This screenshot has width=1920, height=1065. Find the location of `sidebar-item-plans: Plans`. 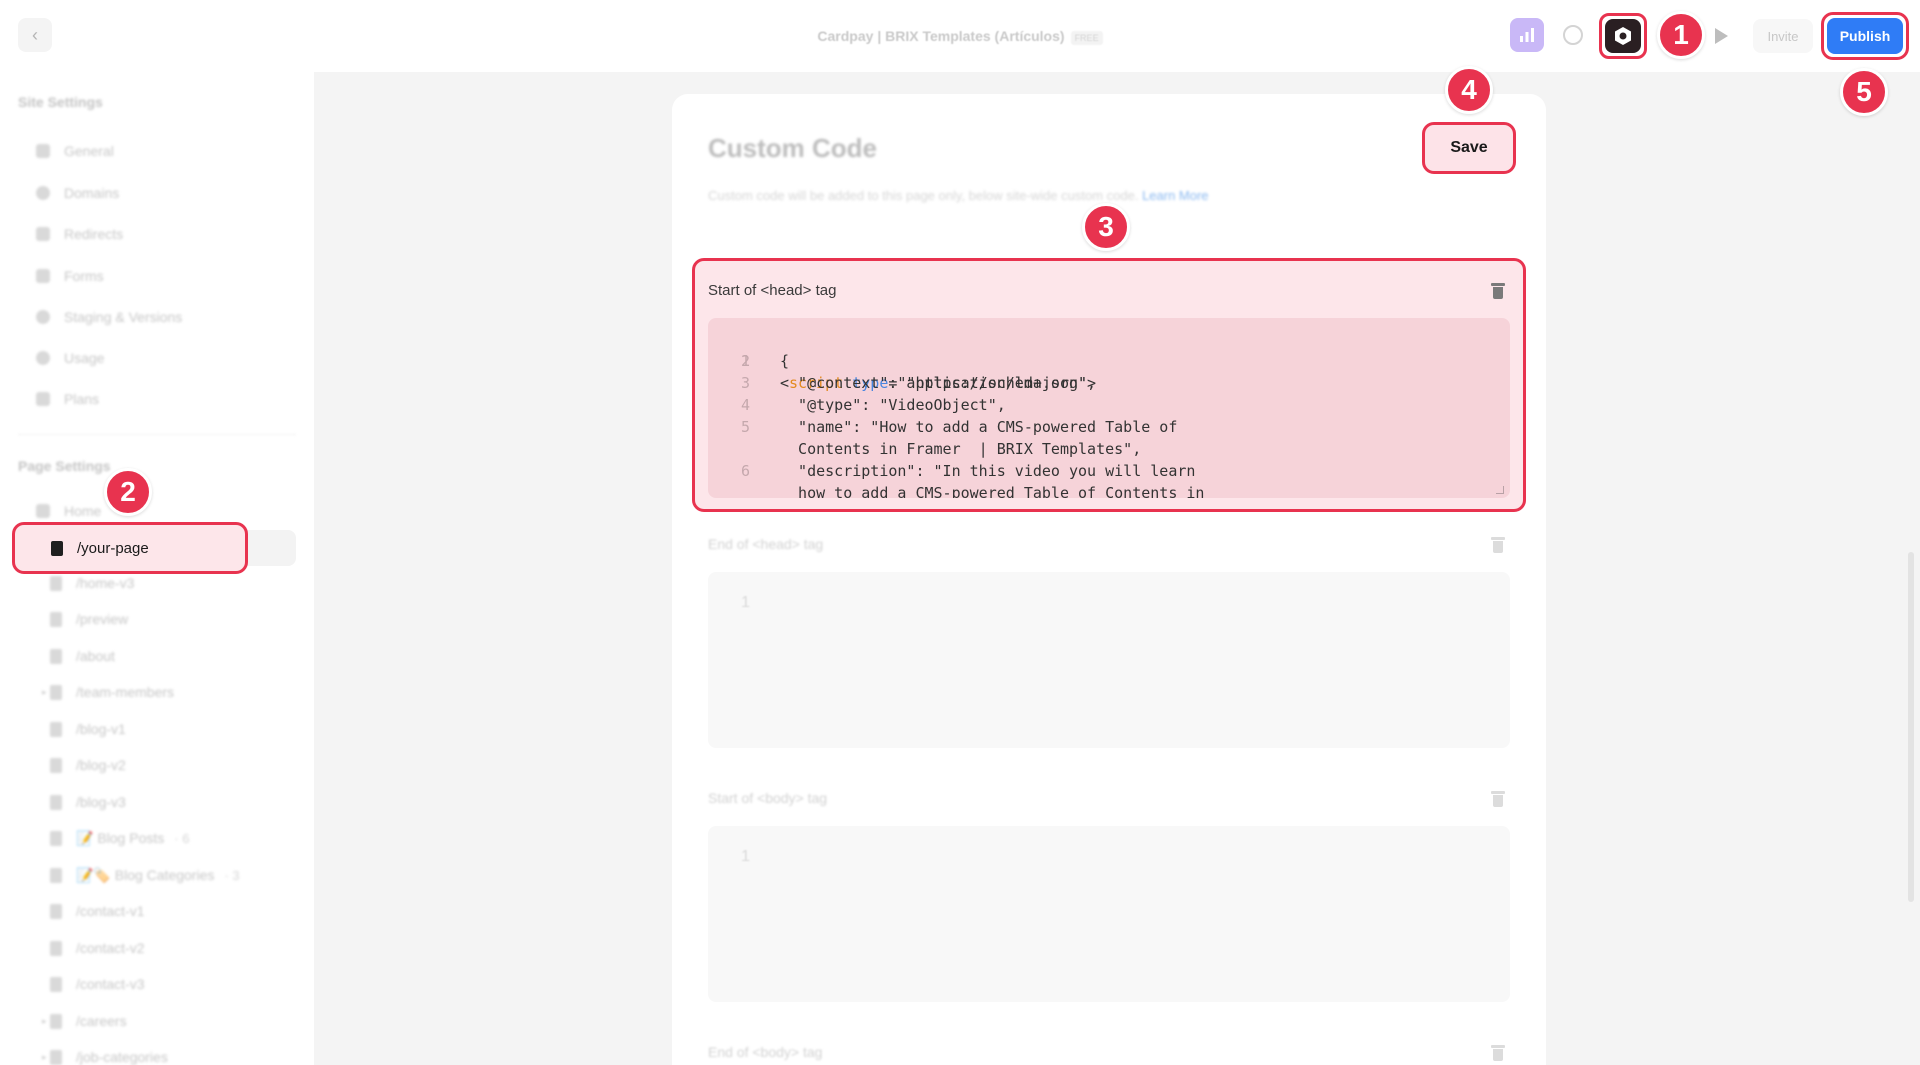

sidebar-item-plans: Plans is located at coordinates (67, 399).